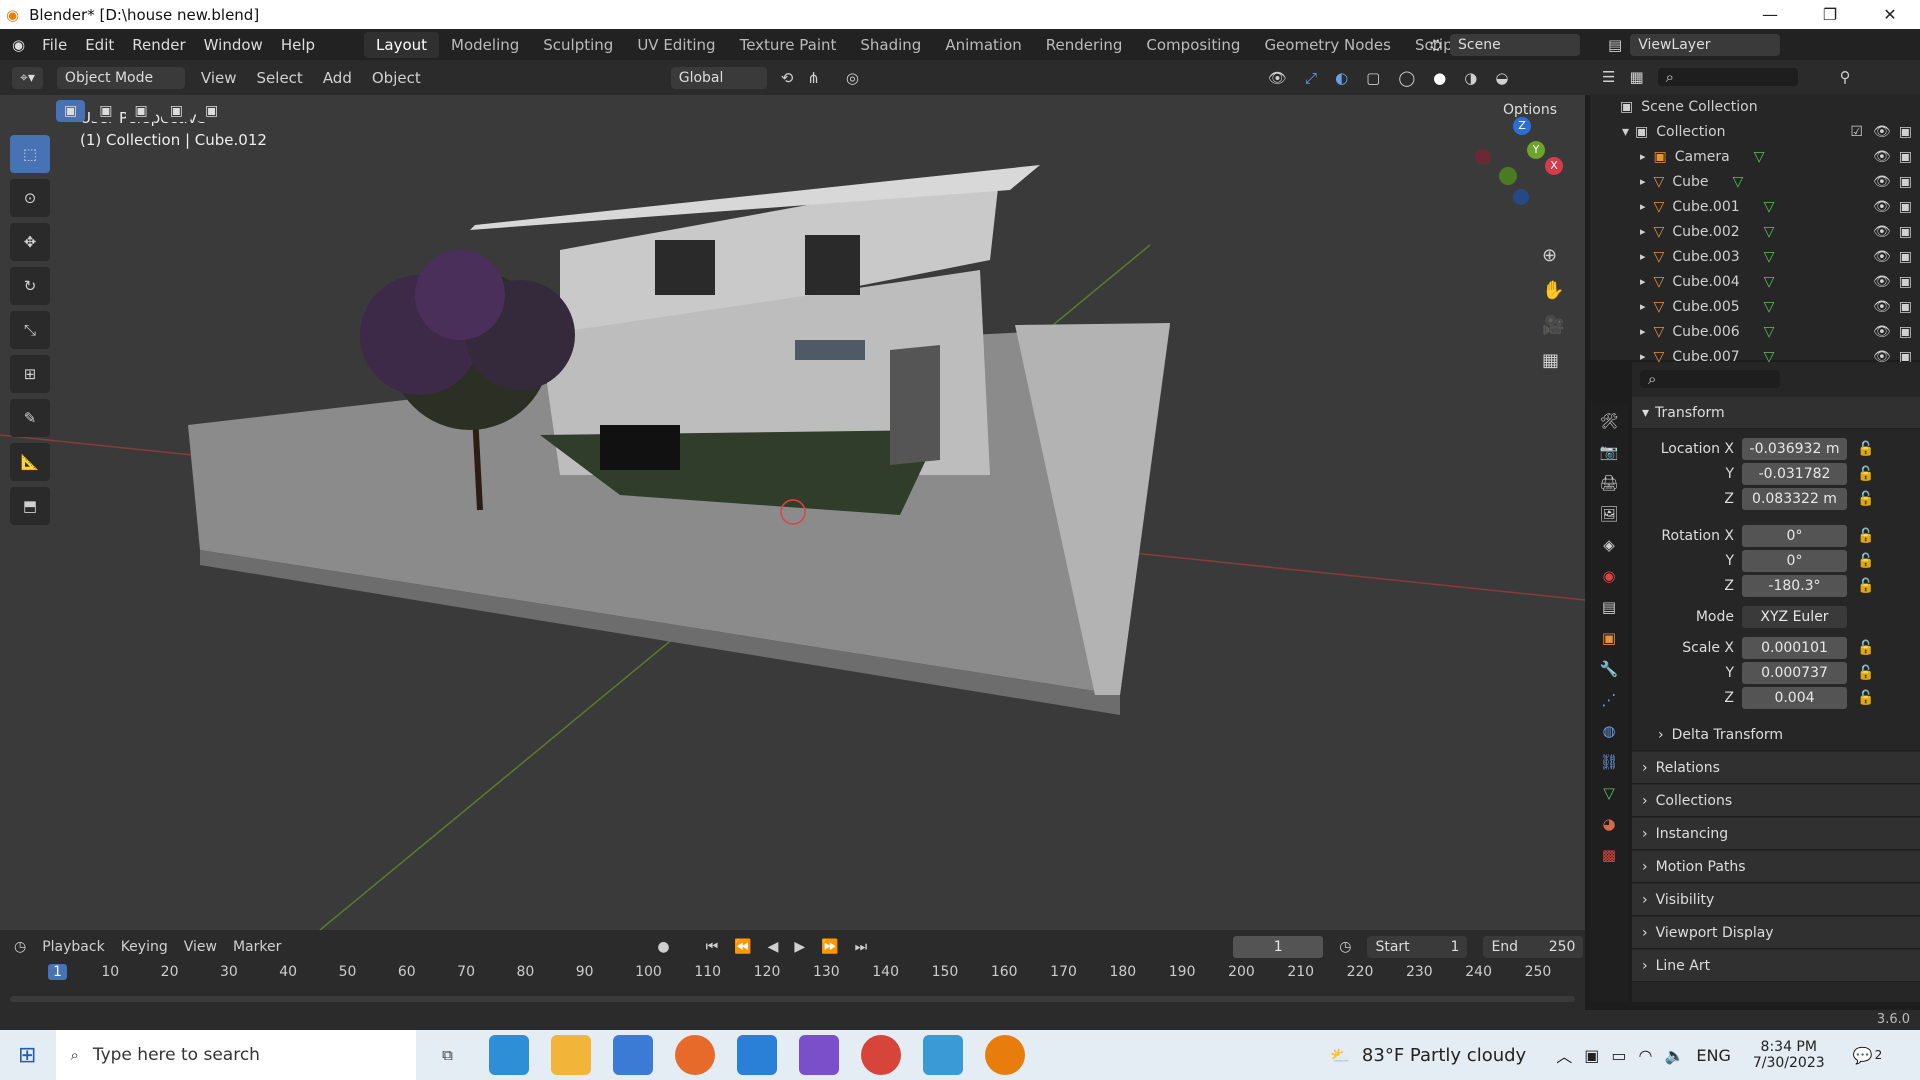  Describe the element at coordinates (787, 78) in the screenshot. I see `pivot-icon: ⟲` at that location.